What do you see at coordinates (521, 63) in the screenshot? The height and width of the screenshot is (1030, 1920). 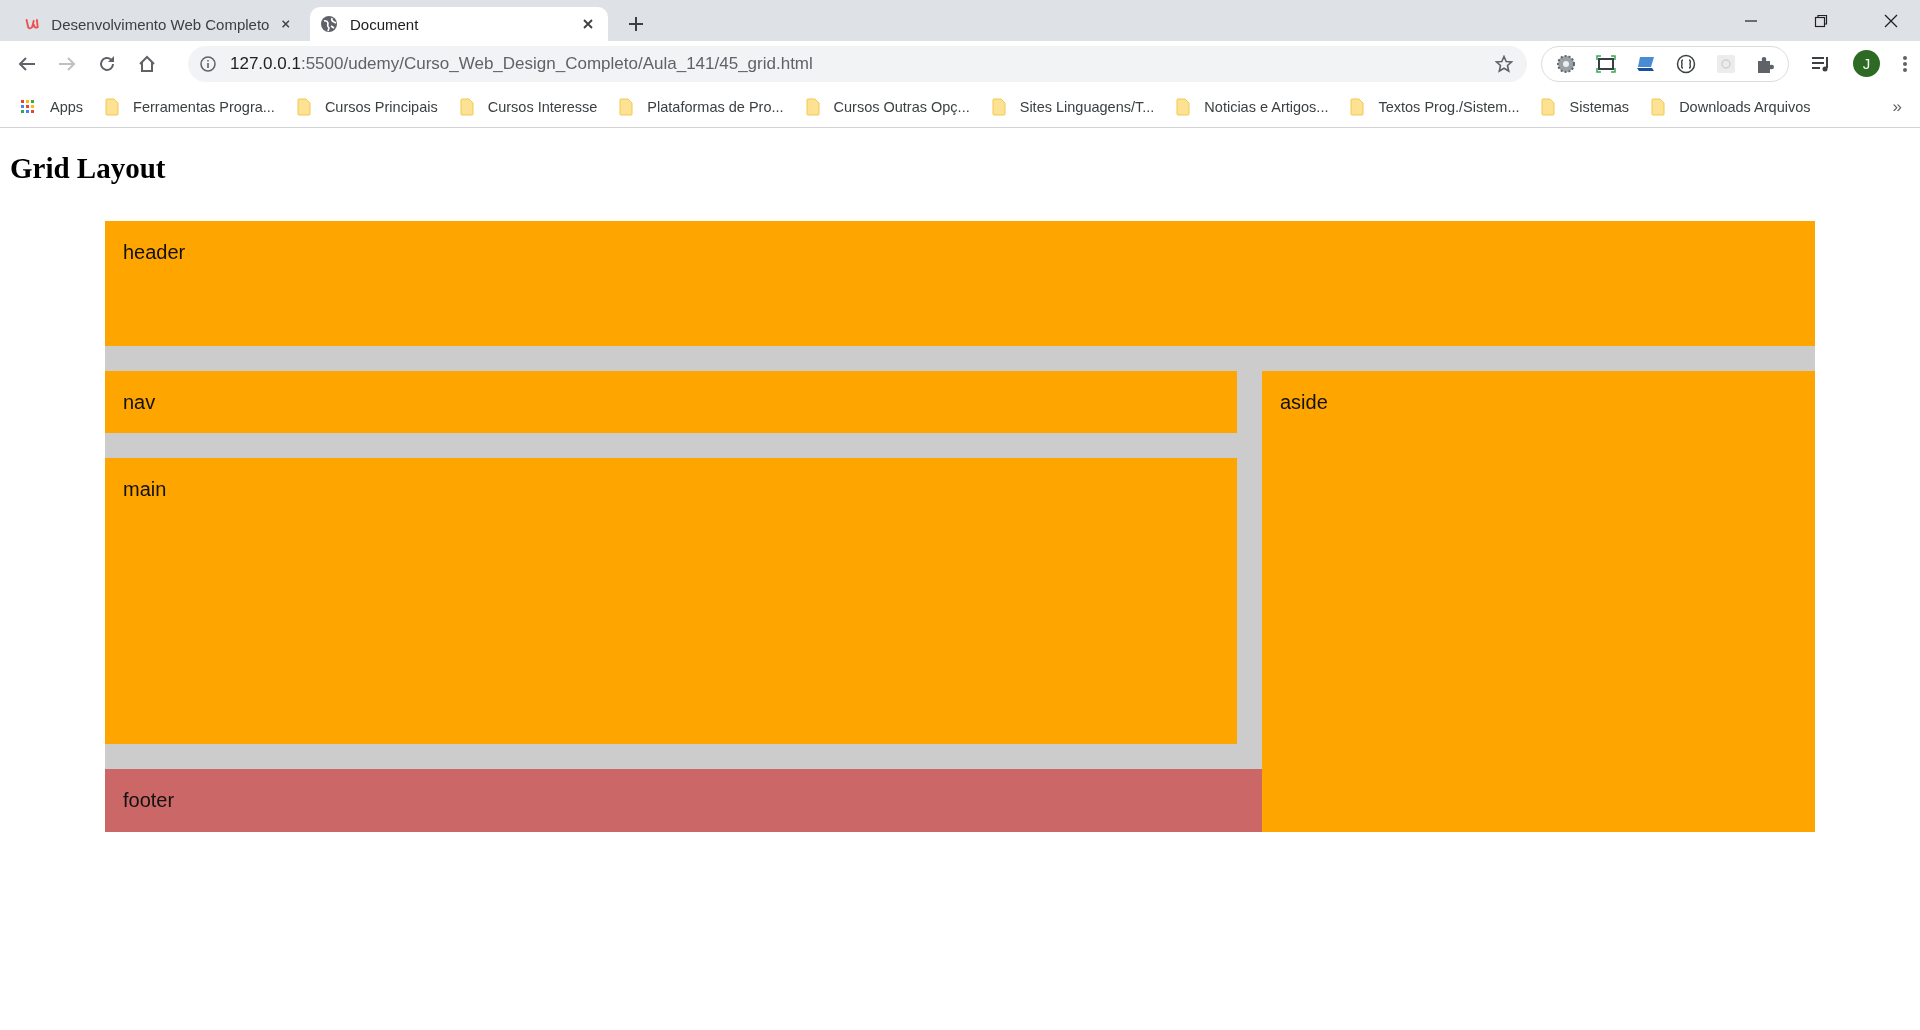 I see `url-text: 127.0.0.1:5500/udemy/Curso_Web_Design_Completo/Aula_141/45_grid.html` at bounding box center [521, 63].